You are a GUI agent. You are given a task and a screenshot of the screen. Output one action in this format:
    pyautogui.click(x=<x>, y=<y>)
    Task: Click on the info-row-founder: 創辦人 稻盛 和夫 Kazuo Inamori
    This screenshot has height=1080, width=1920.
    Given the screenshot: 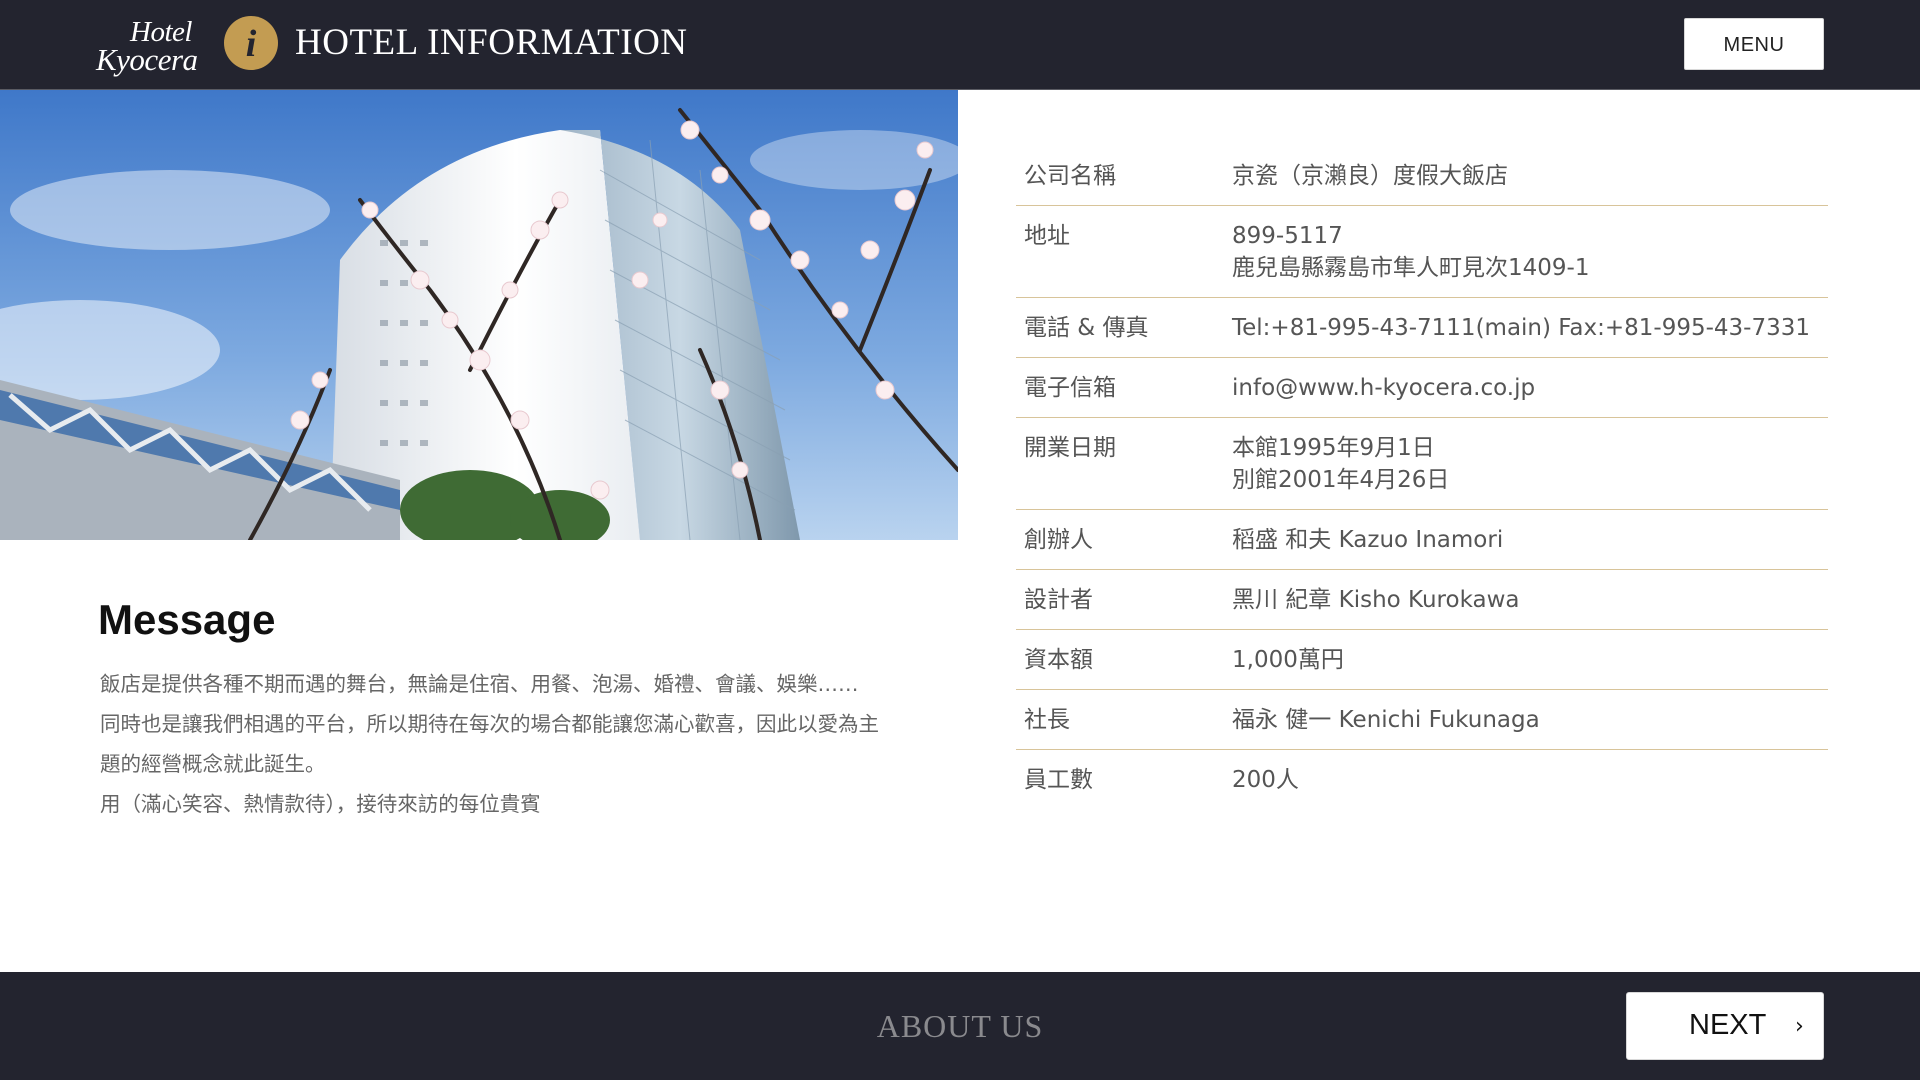 What is the action you would take?
    pyautogui.click(x=1422, y=540)
    